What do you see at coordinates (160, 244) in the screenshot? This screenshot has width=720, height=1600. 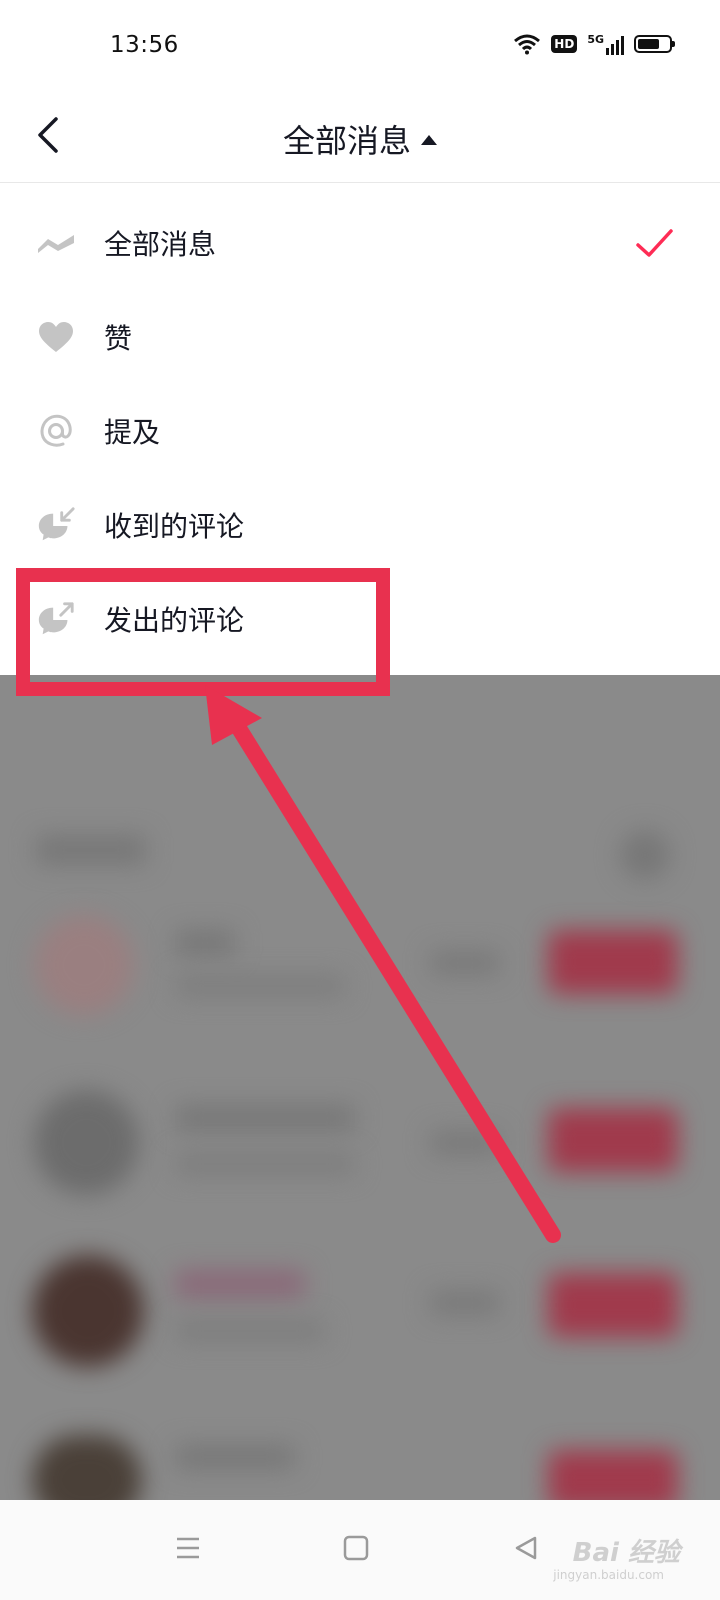 I see `menu-item-label: 全部消息` at bounding box center [160, 244].